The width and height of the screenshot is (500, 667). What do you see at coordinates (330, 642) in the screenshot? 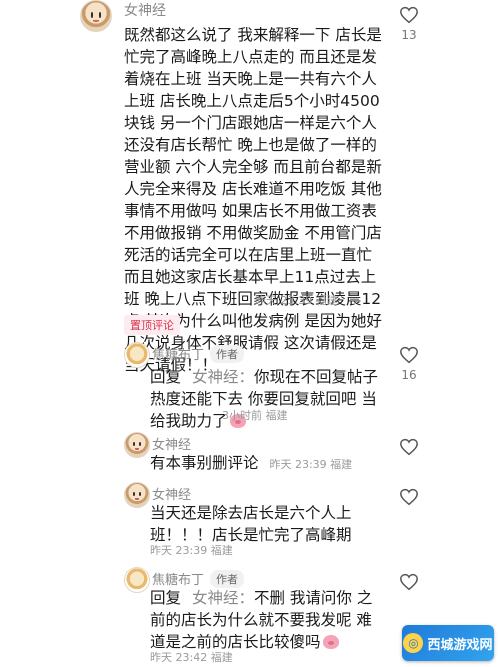
I see `pig-face-emoji` at bounding box center [330, 642].